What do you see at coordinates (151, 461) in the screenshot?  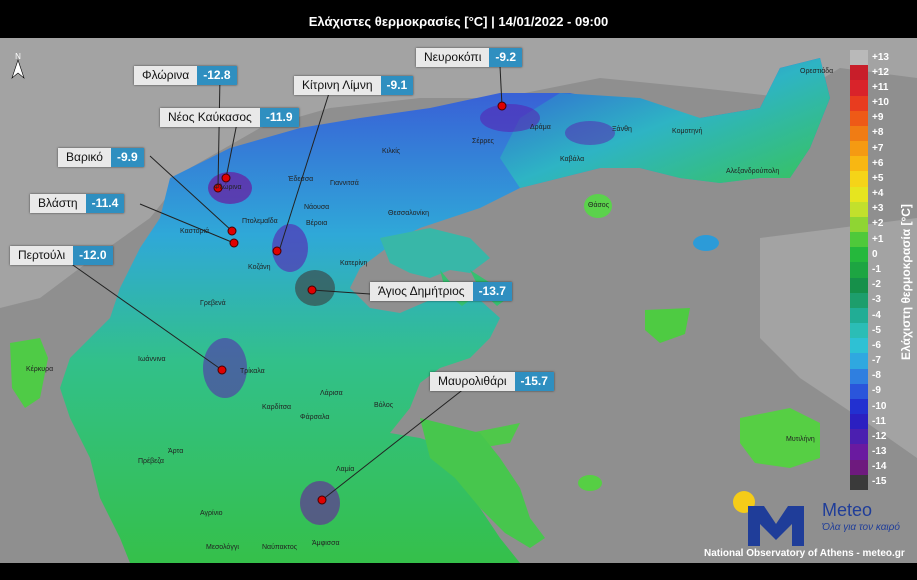 I see `town-label: Πρέβεζα` at bounding box center [151, 461].